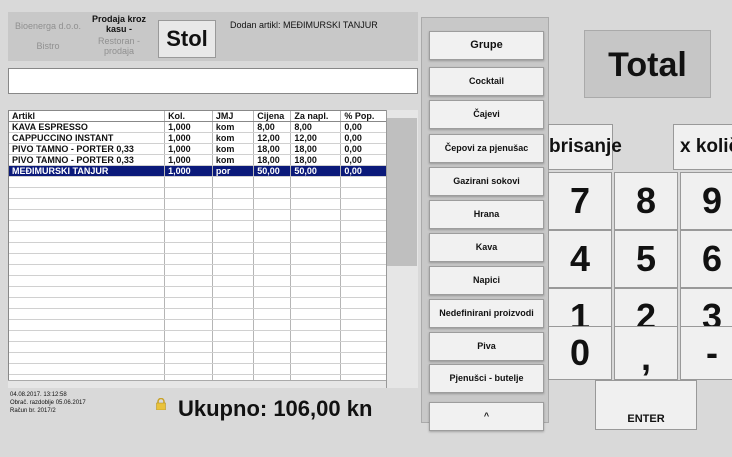 This screenshot has height=457, width=732. I want to click on col-artikl: Artikl, so click(87, 116).